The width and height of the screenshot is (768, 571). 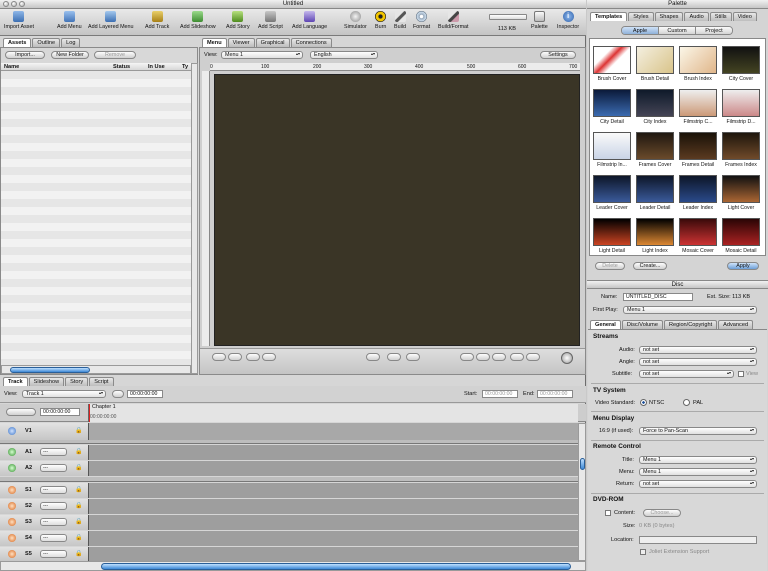 What do you see at coordinates (355, 20) in the screenshot?
I see `simulator-button: Simulator` at bounding box center [355, 20].